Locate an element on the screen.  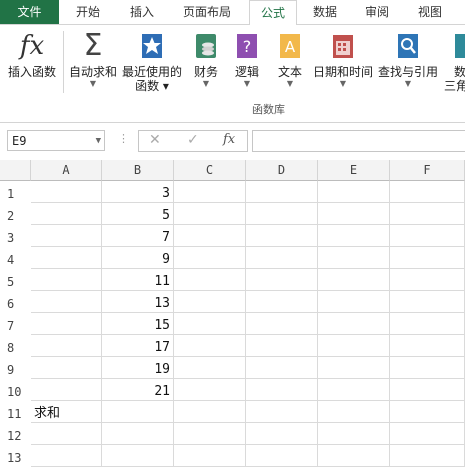
column-header-e: E is located at coordinates (354, 170).